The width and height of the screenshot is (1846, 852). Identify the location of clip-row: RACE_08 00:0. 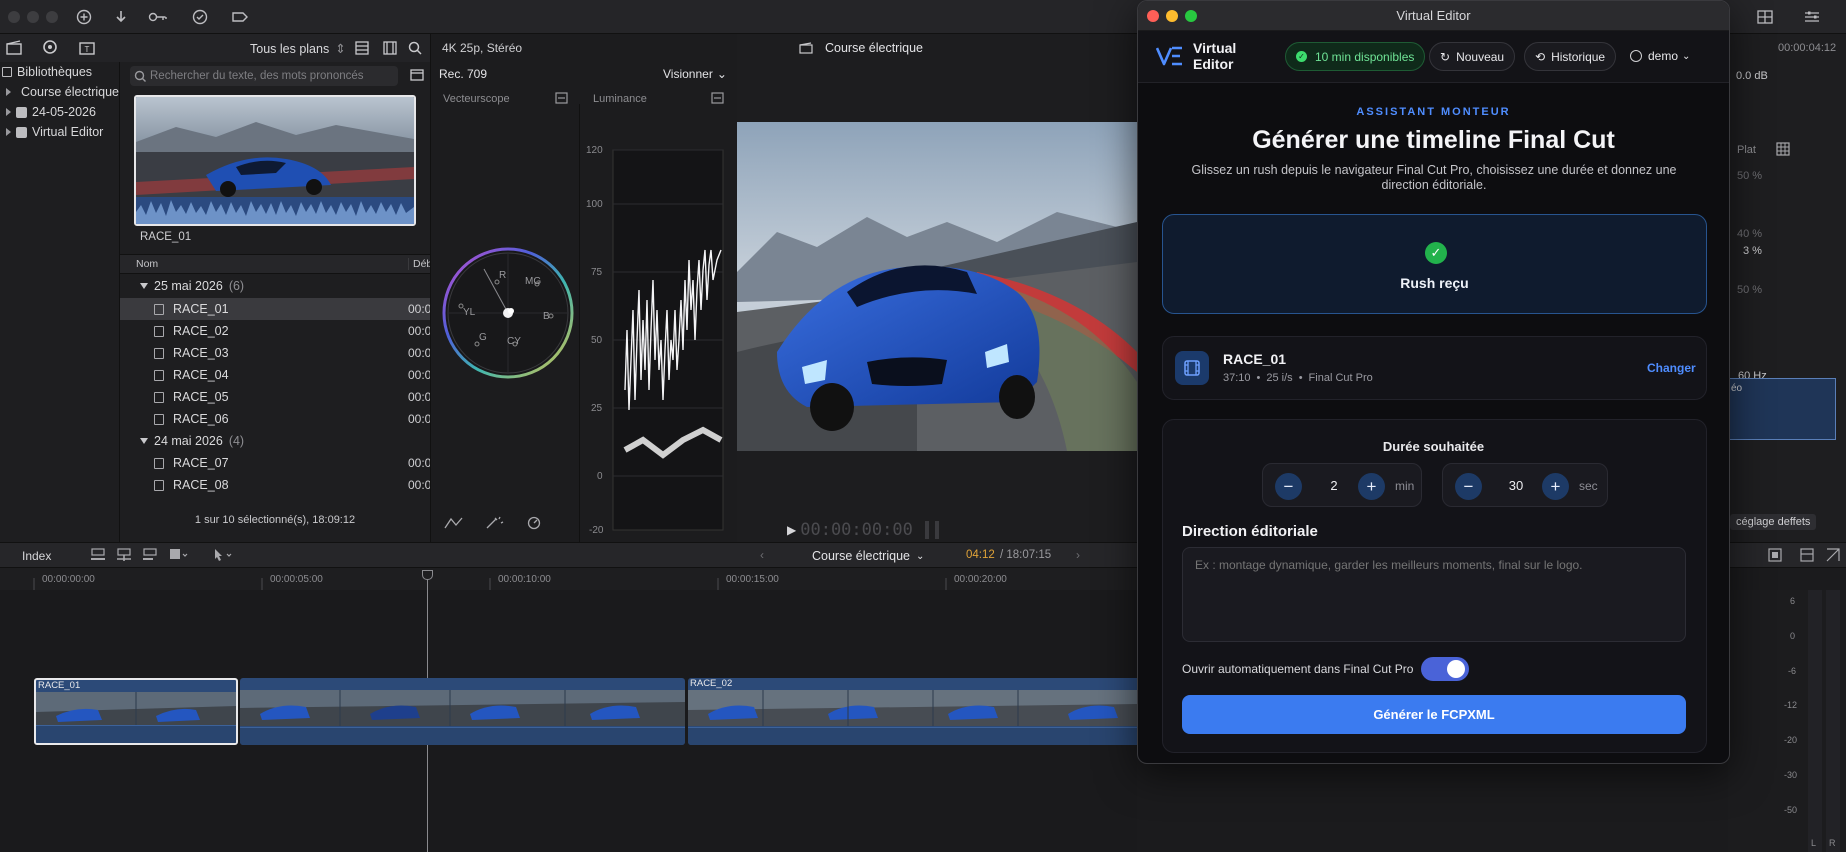
(275, 485).